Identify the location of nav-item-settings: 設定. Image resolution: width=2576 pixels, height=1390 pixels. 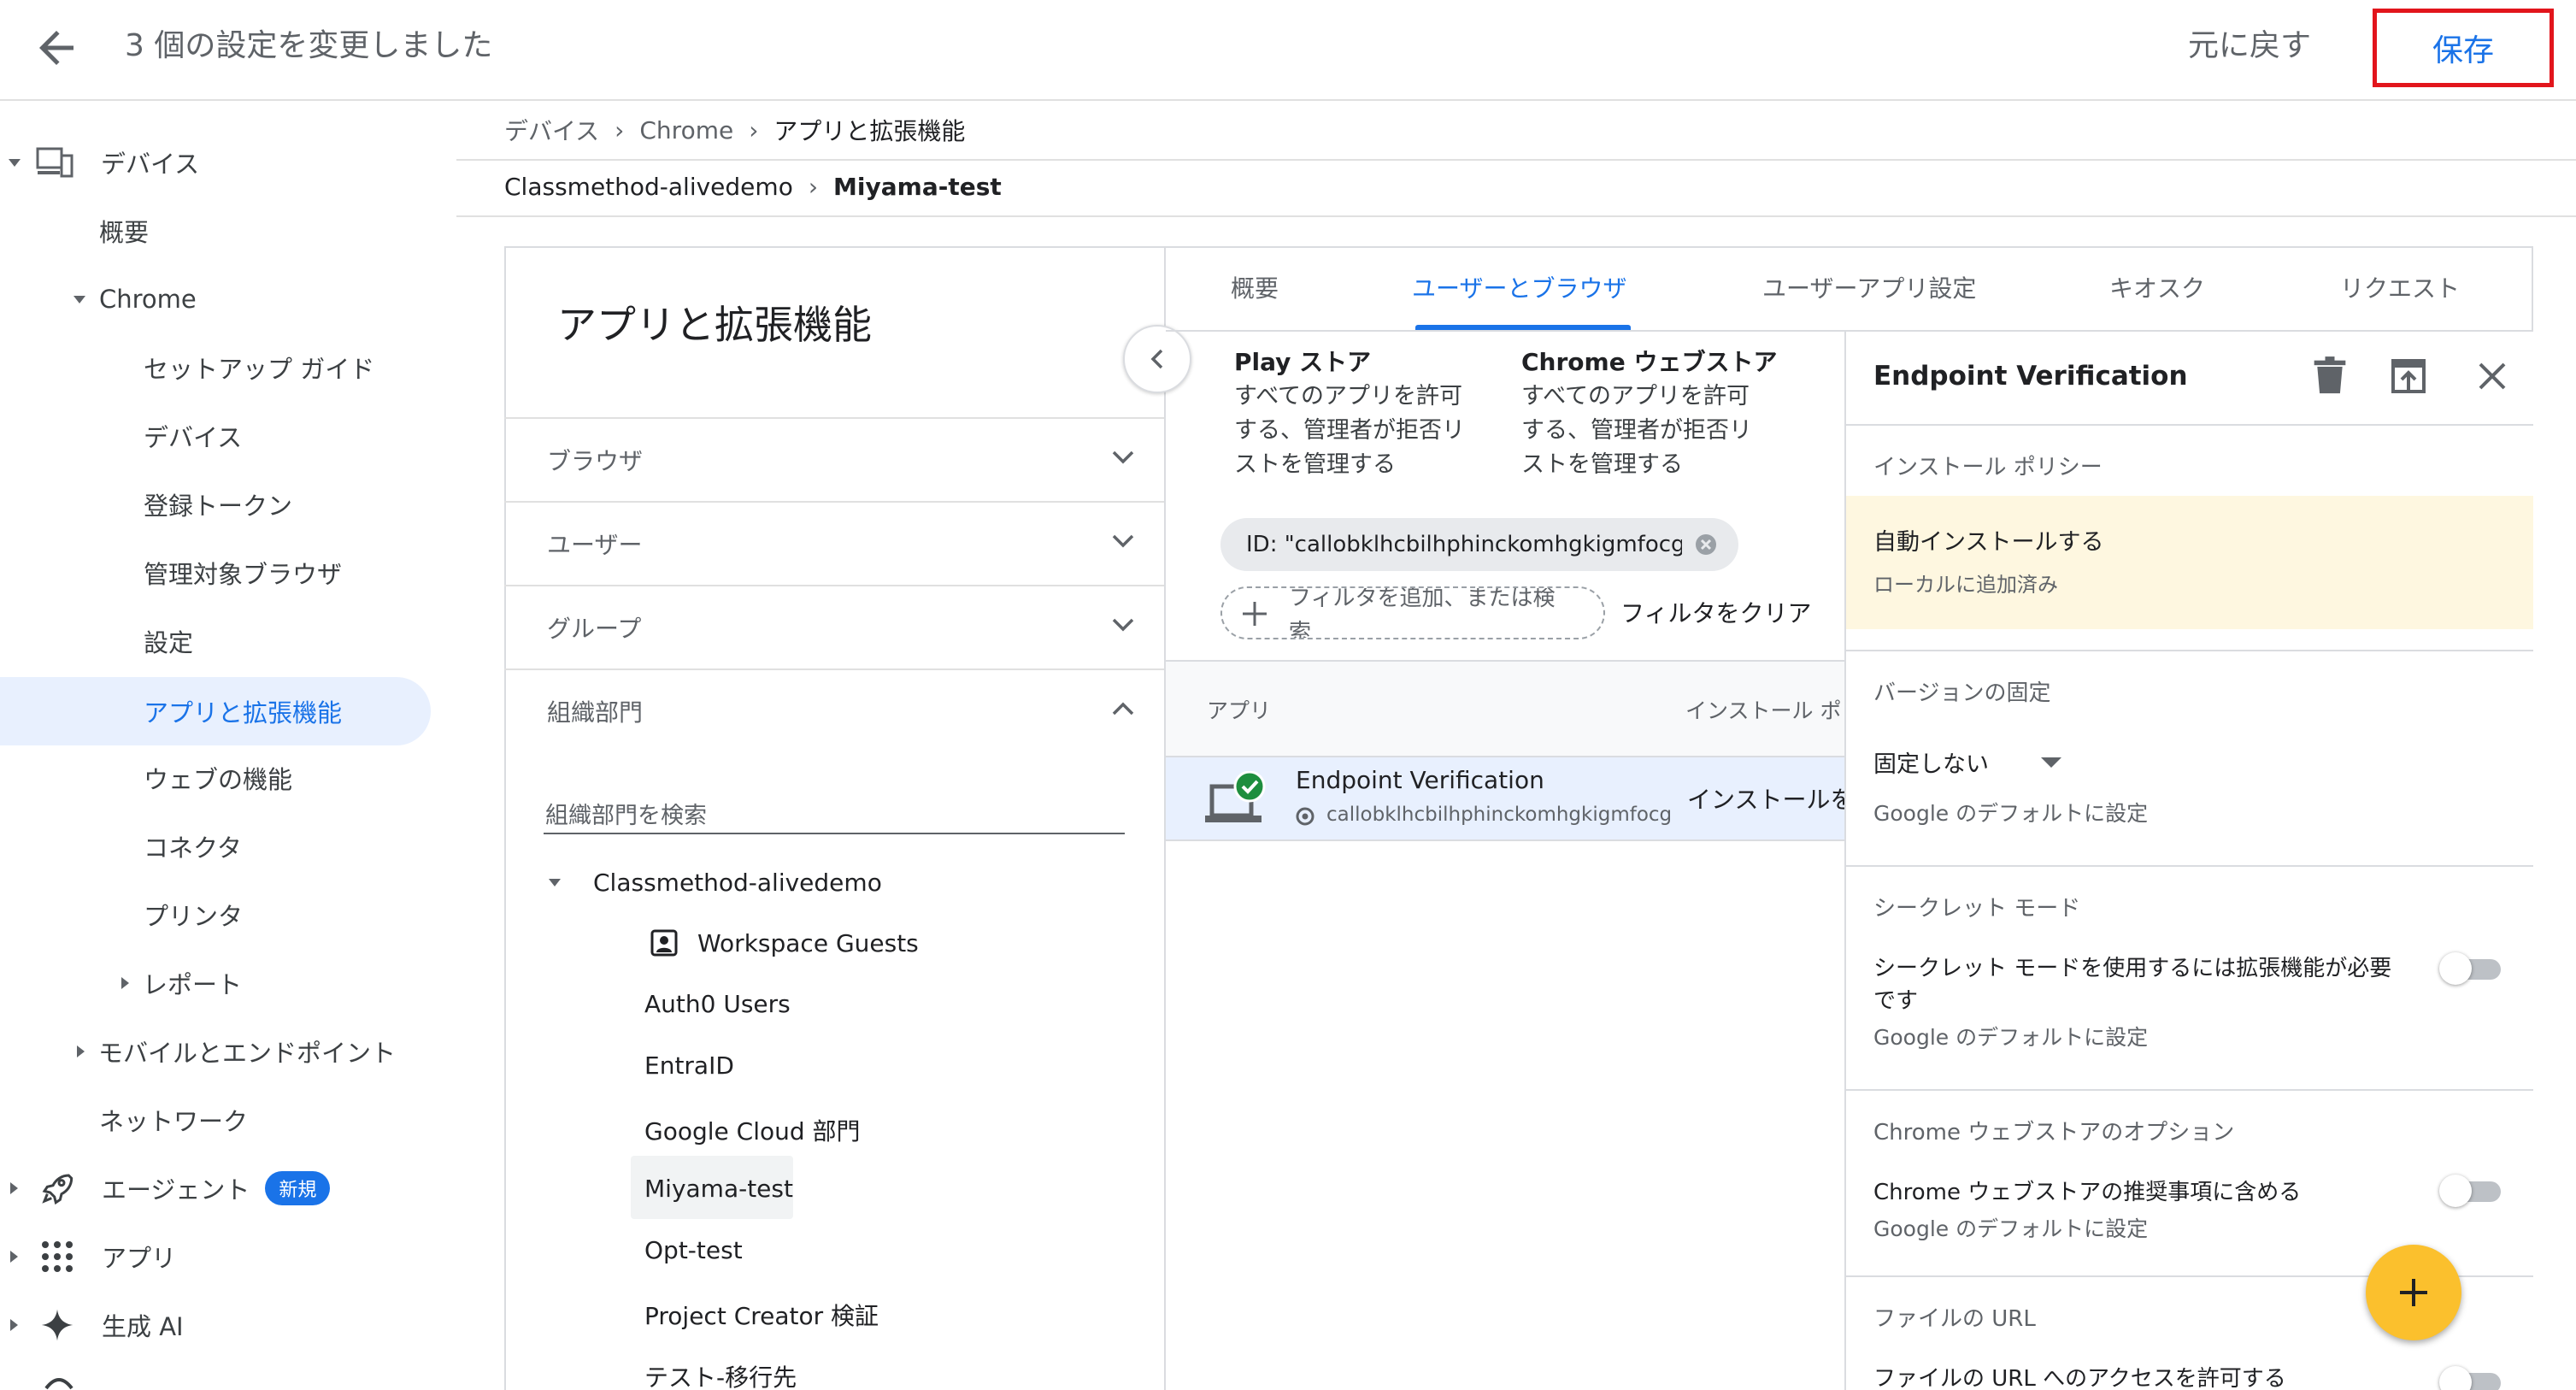
(168, 641).